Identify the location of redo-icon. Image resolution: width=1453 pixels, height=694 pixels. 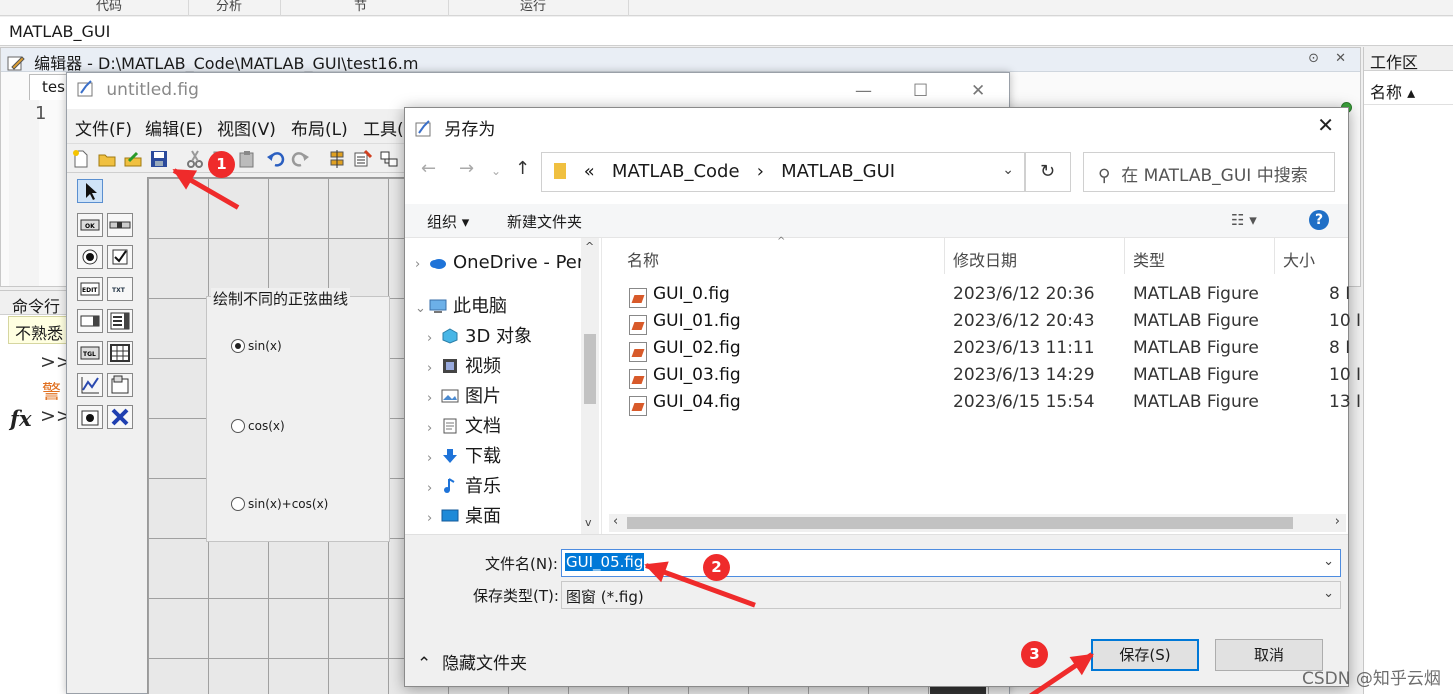
(301, 159).